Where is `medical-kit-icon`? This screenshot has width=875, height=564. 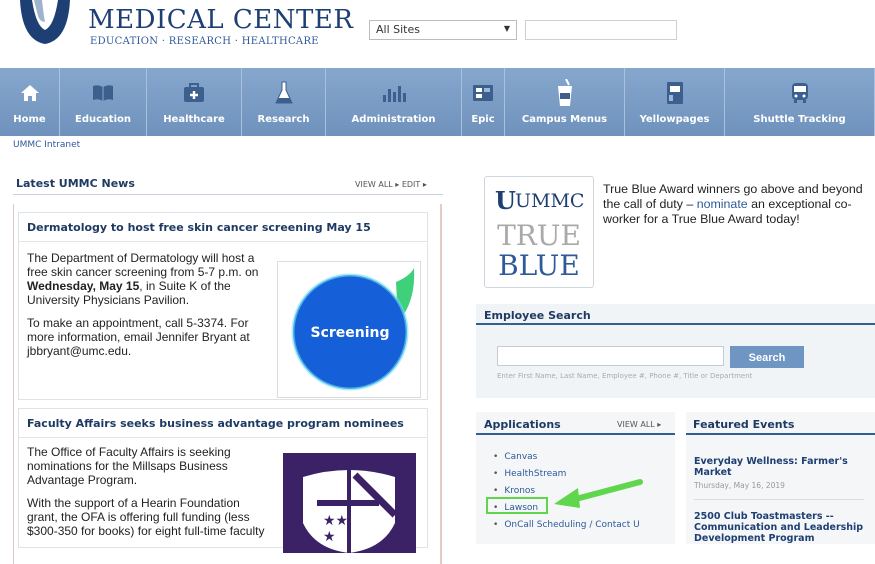
medical-kit-icon is located at coordinates (194, 93).